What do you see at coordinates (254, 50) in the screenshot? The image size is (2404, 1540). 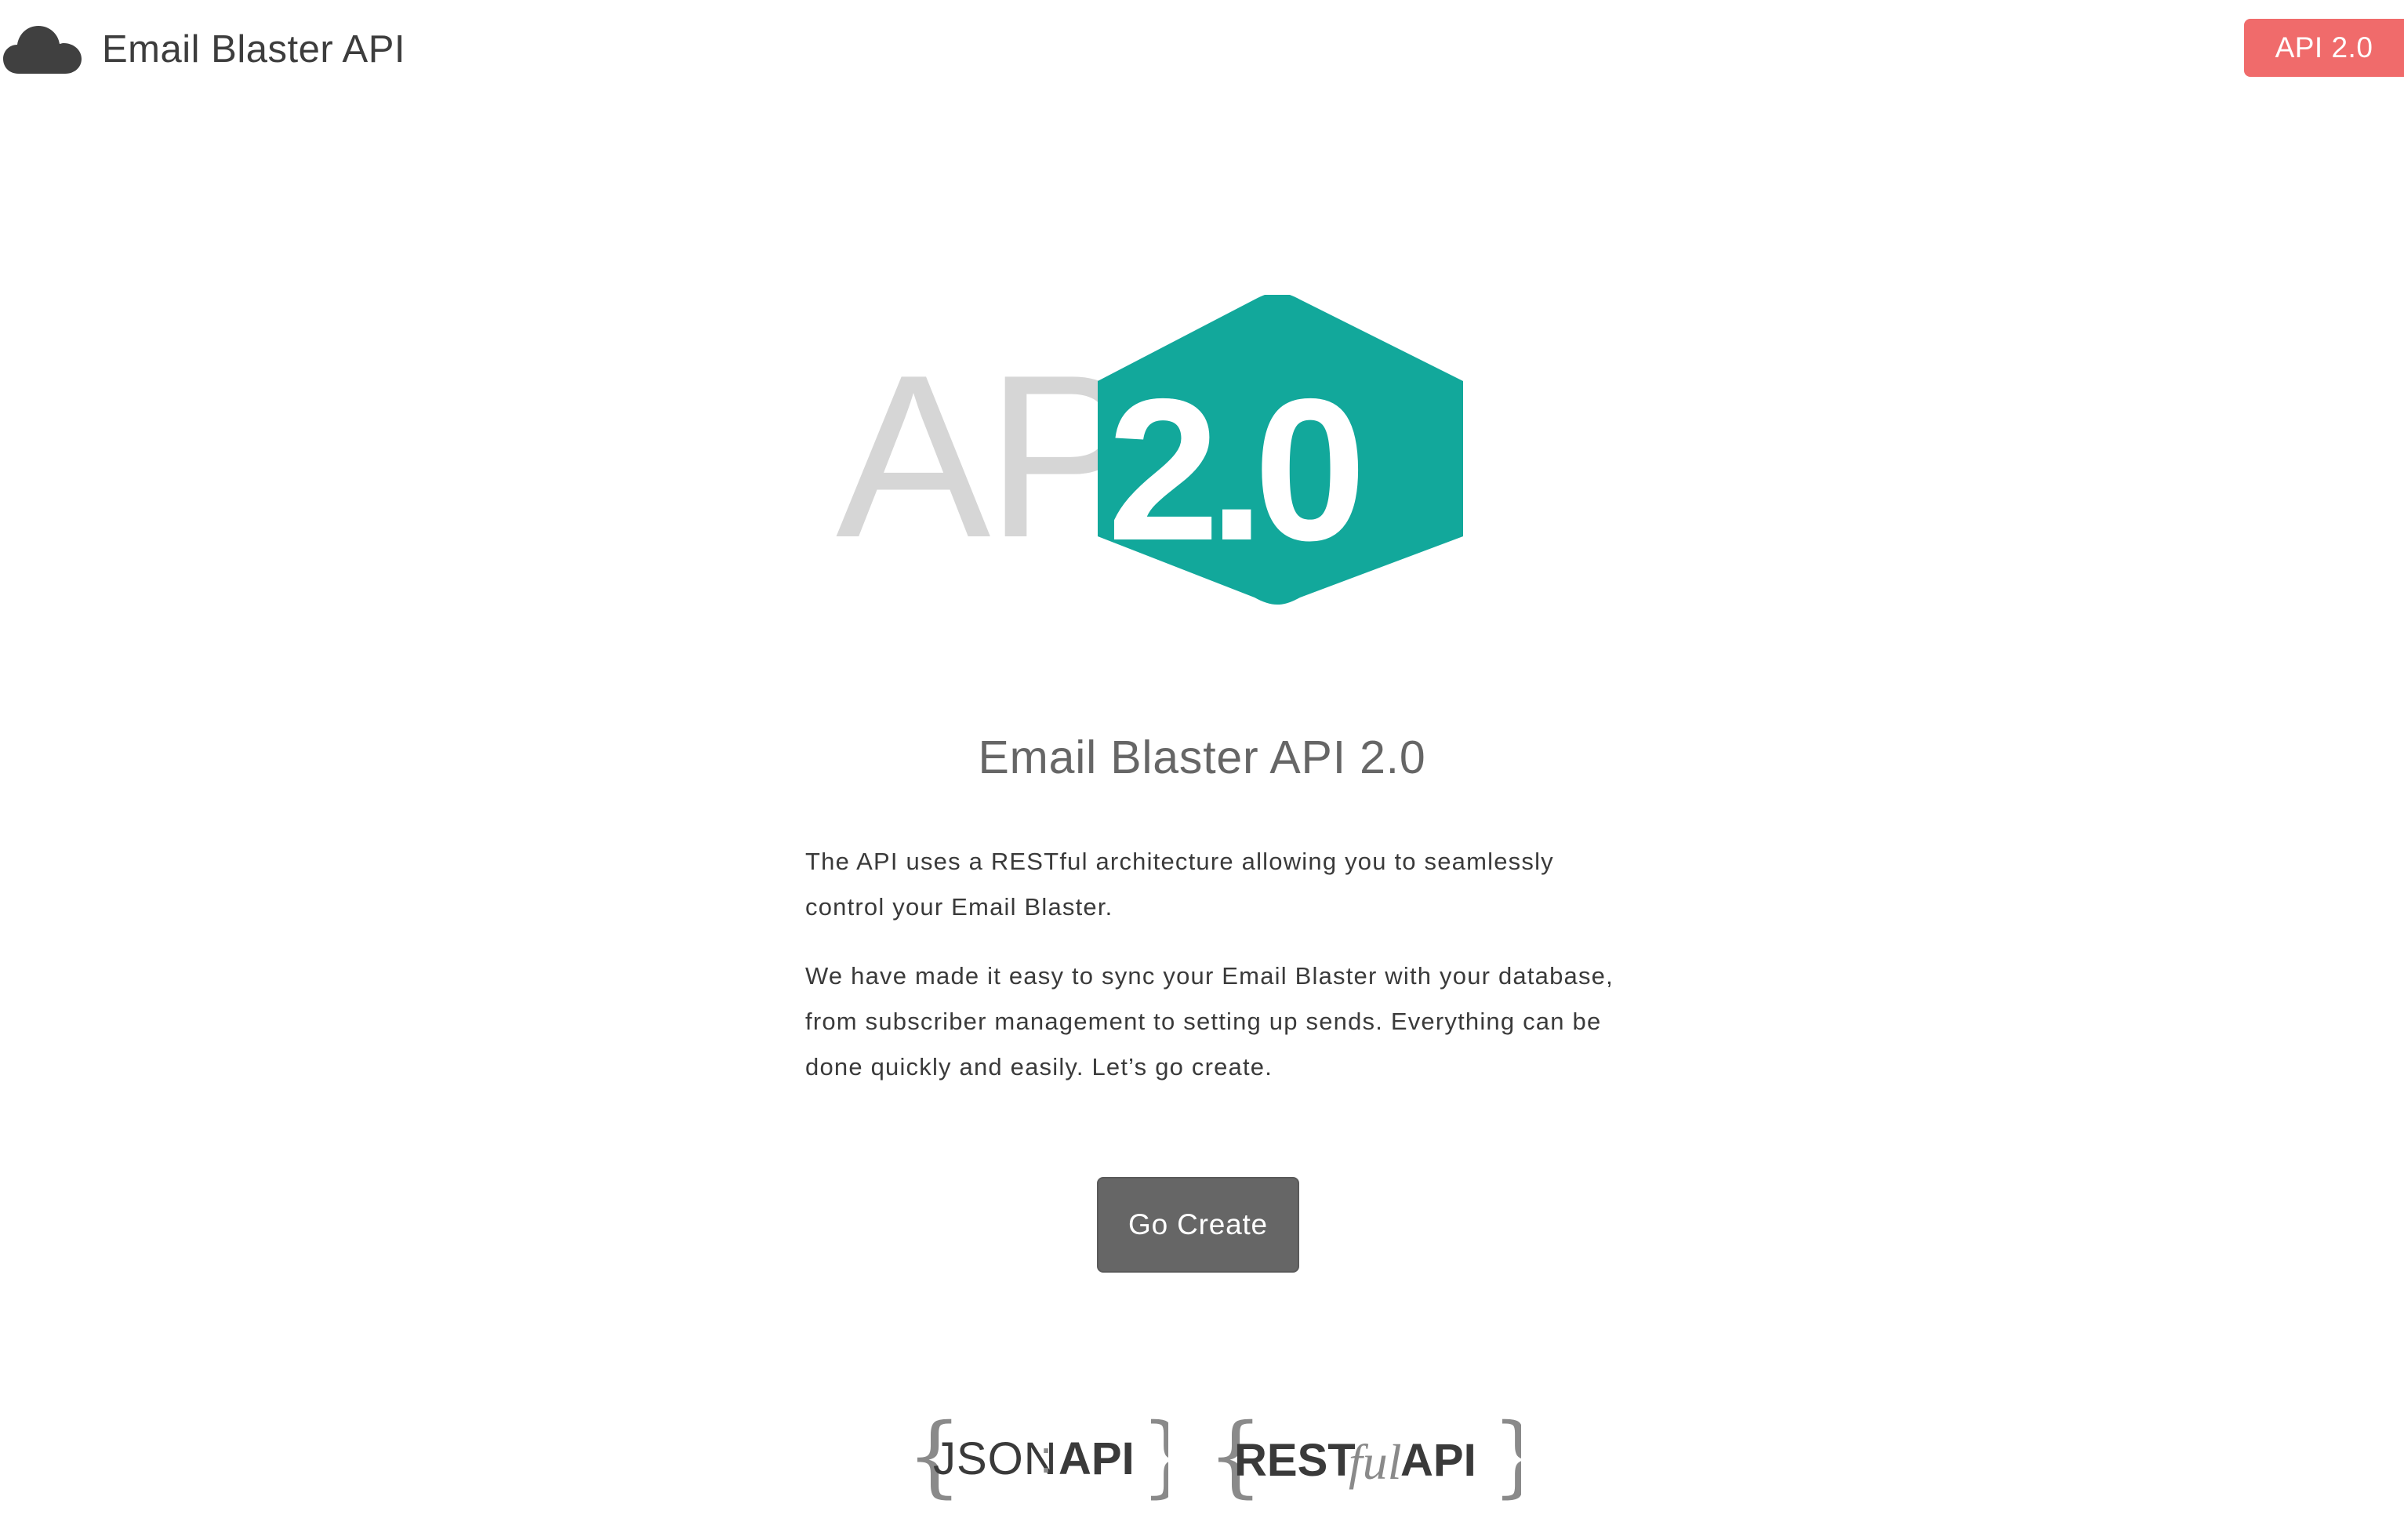 I see `brand-title: Email Blaster API` at bounding box center [254, 50].